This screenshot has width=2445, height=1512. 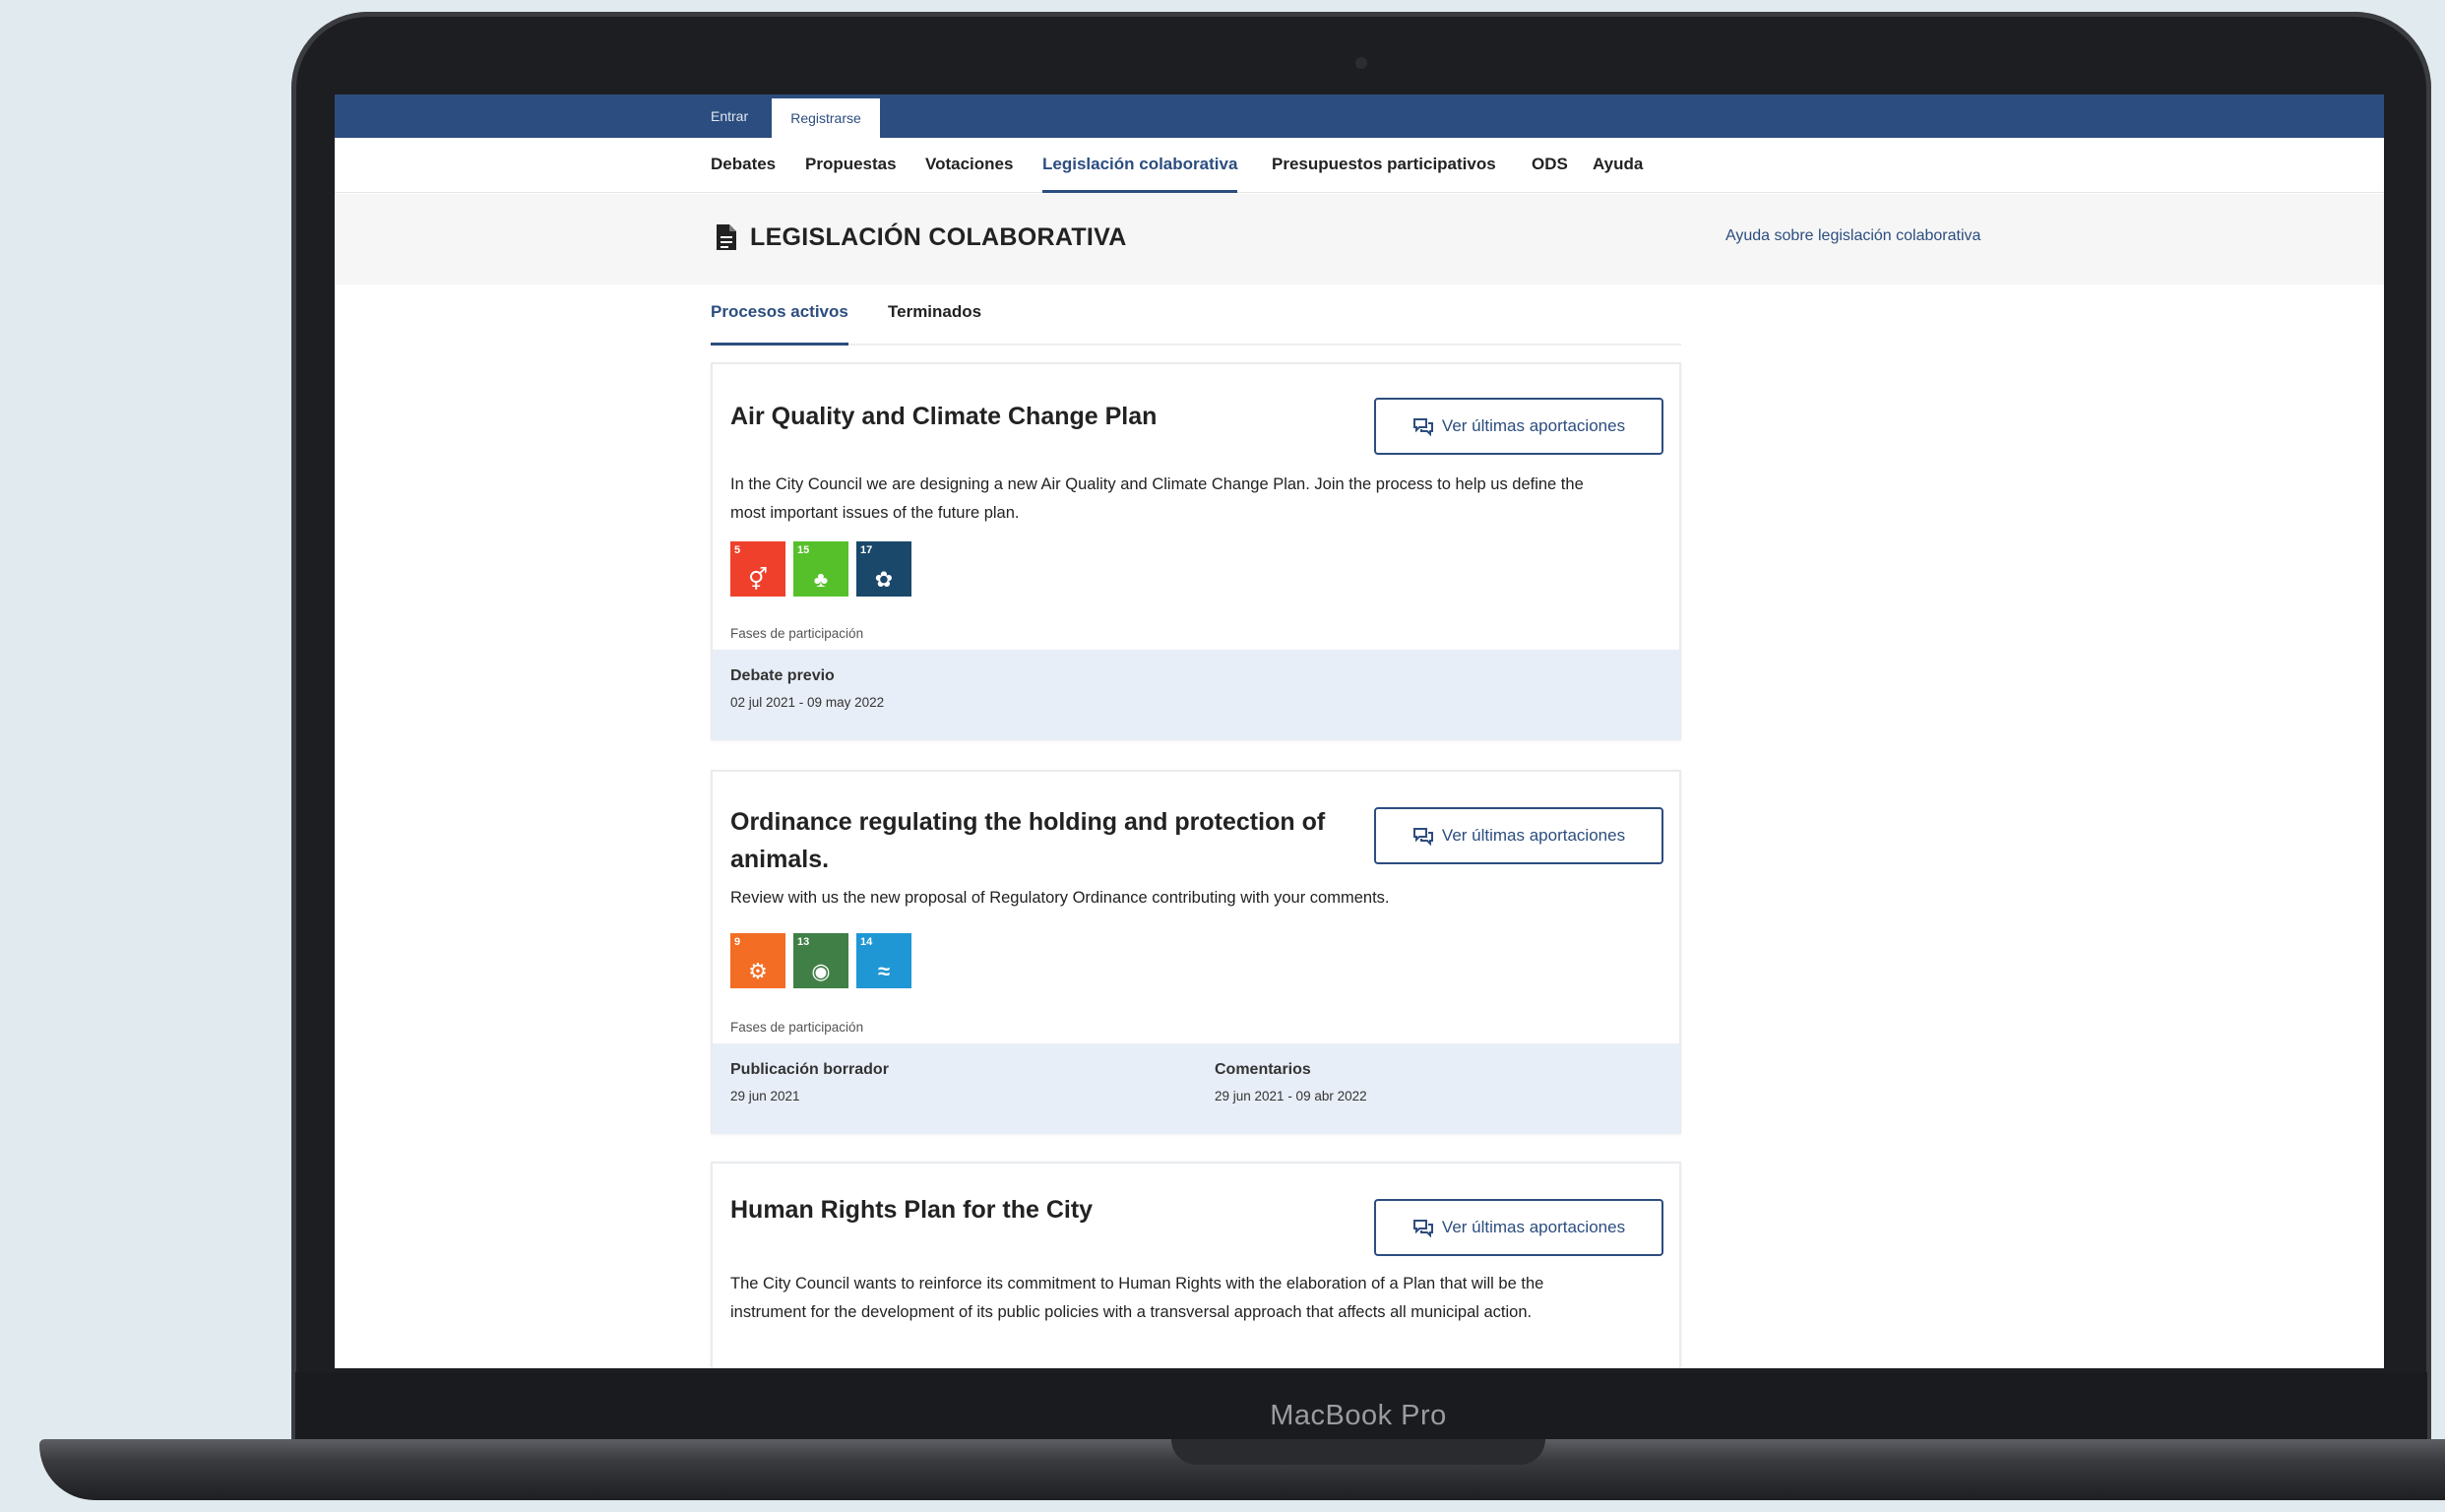 What do you see at coordinates (809, 1069) in the screenshot?
I see `phase-name: Publicación borrador` at bounding box center [809, 1069].